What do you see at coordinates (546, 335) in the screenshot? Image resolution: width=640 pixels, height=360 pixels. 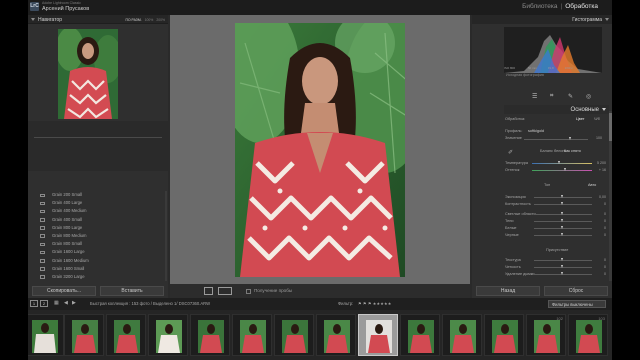 I see `filmstrip-thumb: 102` at bounding box center [546, 335].